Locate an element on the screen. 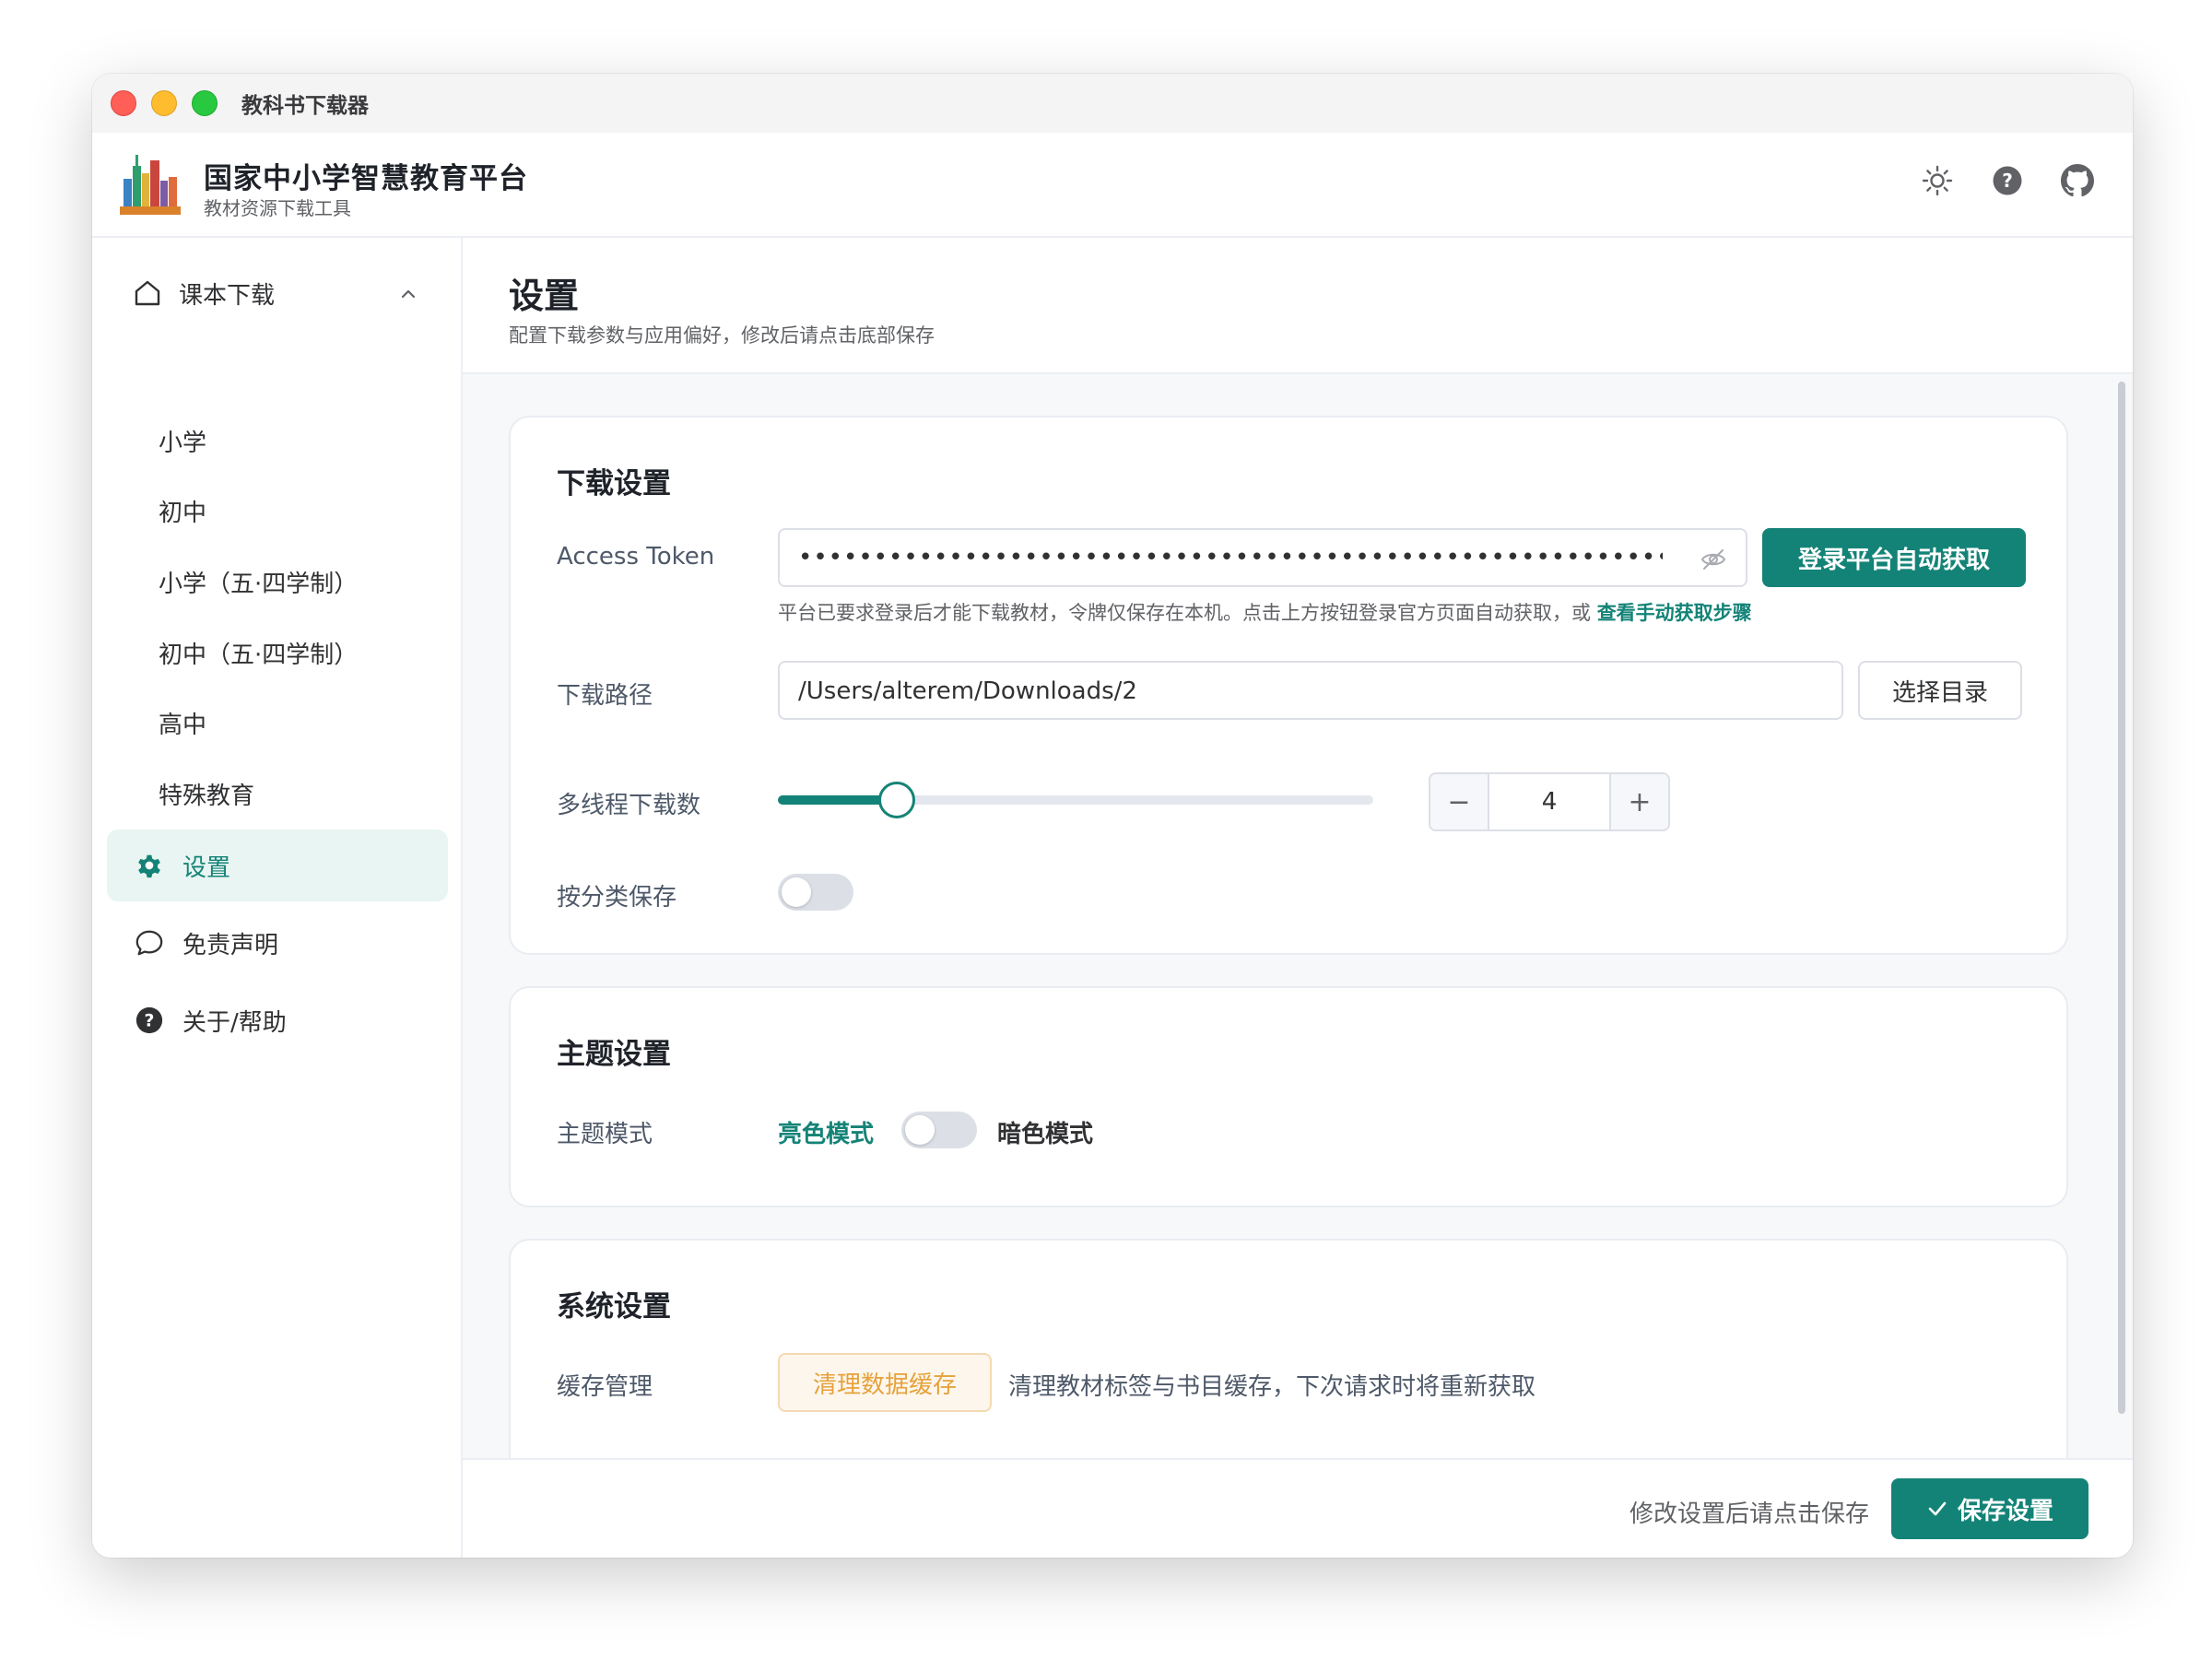  footer-bar: 修改设置后请点击保存 保存设置 is located at coordinates (1298, 1508).